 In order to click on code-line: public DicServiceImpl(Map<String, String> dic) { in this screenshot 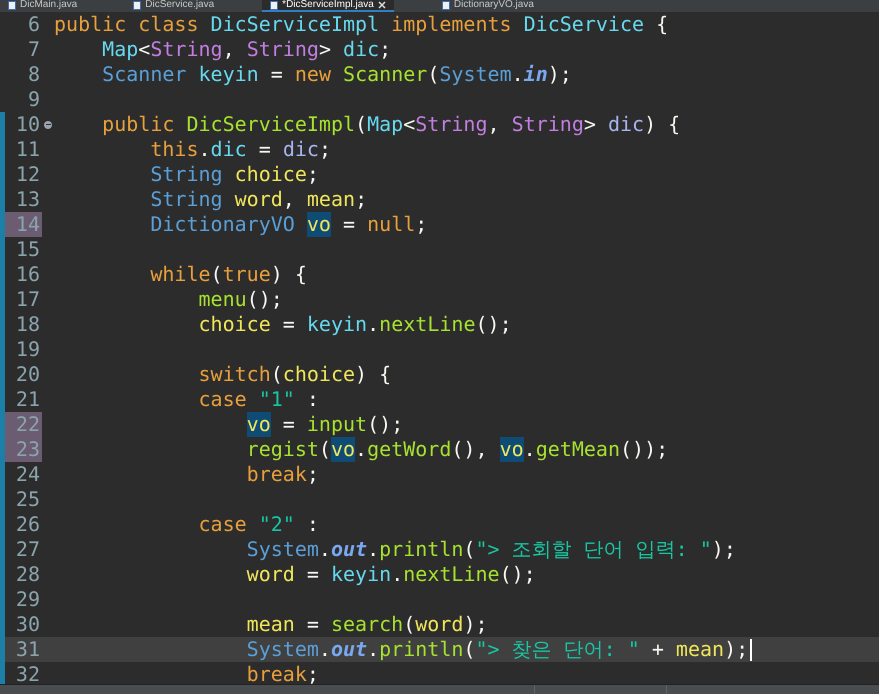, I will do `click(390, 124)`.